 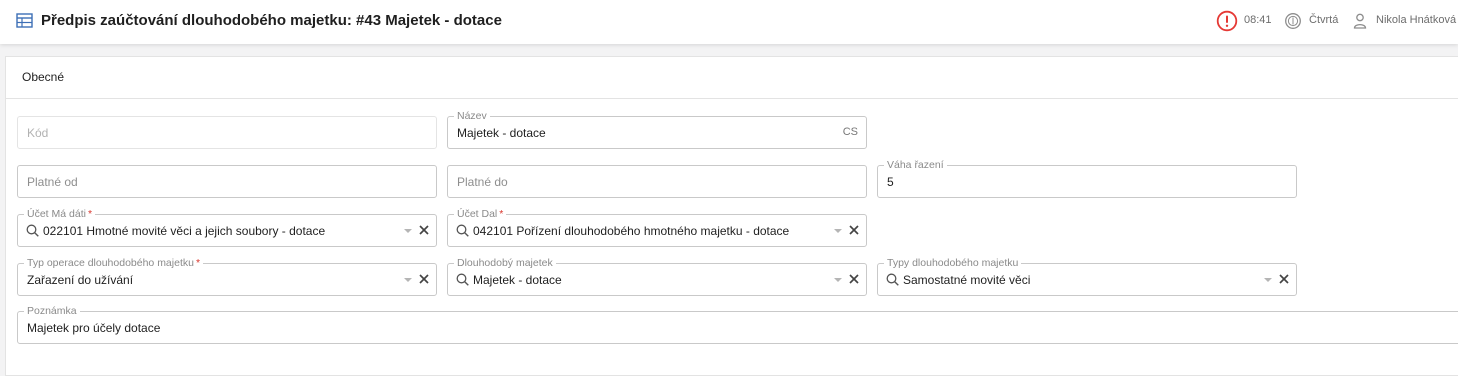 I want to click on valid-to-field: Platné do, so click(x=657, y=181).